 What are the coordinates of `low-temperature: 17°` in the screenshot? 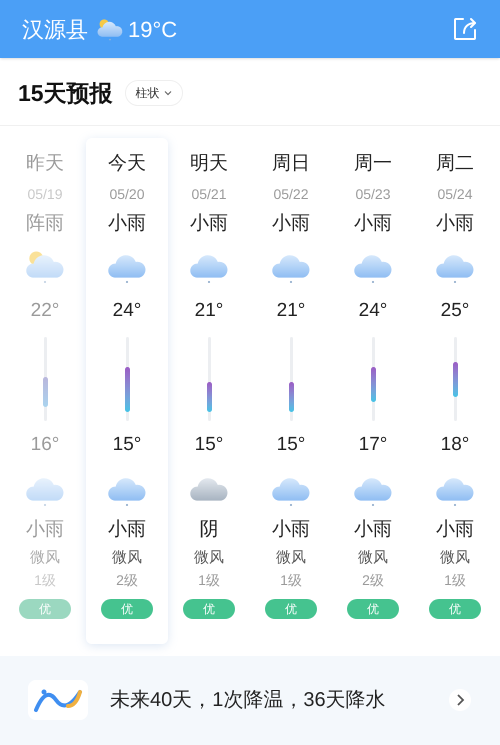 It's located at (373, 445).